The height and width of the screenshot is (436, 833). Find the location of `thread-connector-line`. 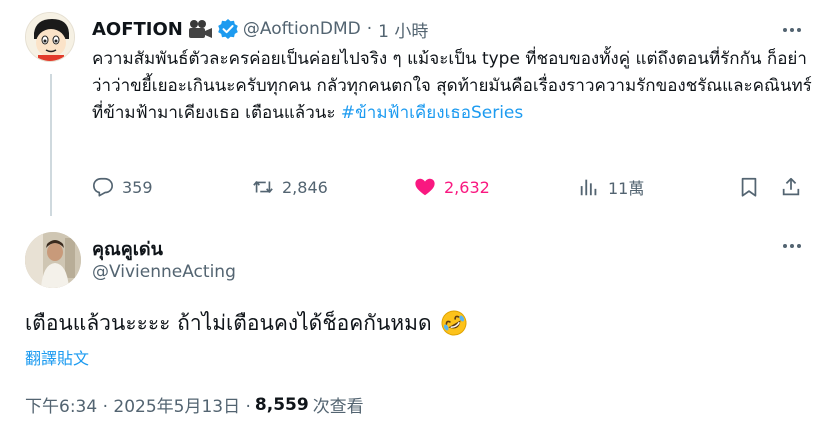

thread-connector-line is located at coordinates (51, 145).